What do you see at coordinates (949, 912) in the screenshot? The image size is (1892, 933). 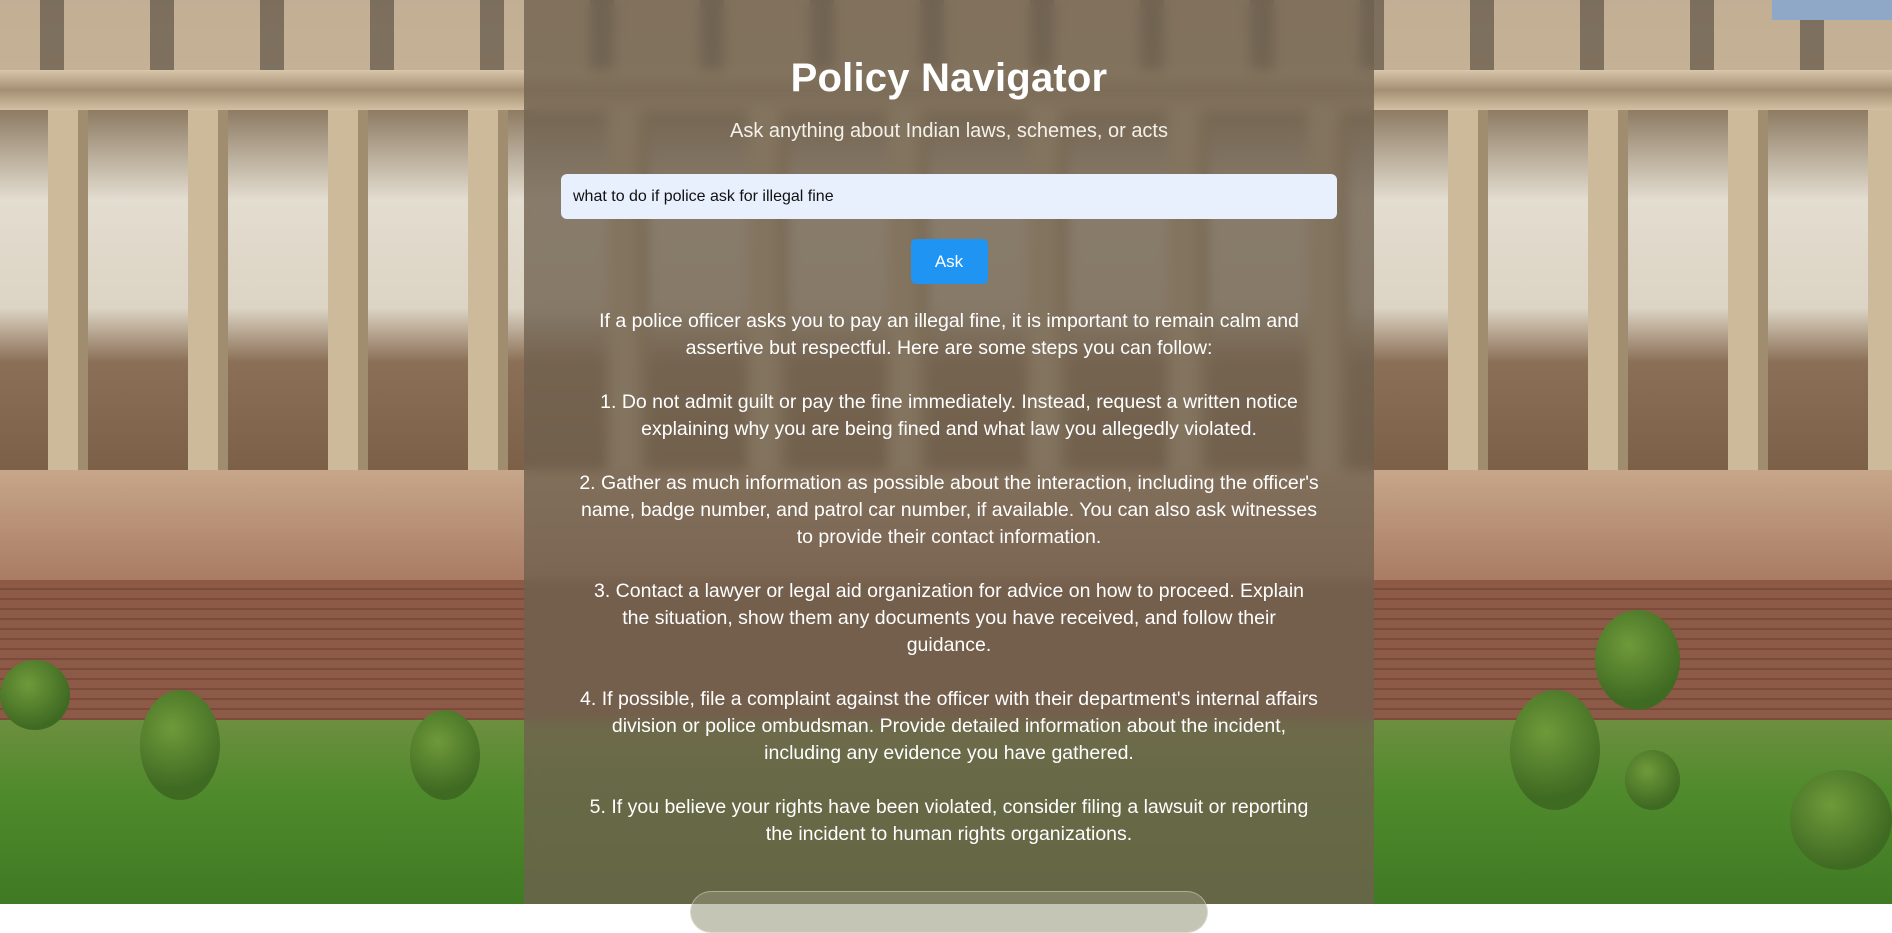 I see `bottom-card-edge` at bounding box center [949, 912].